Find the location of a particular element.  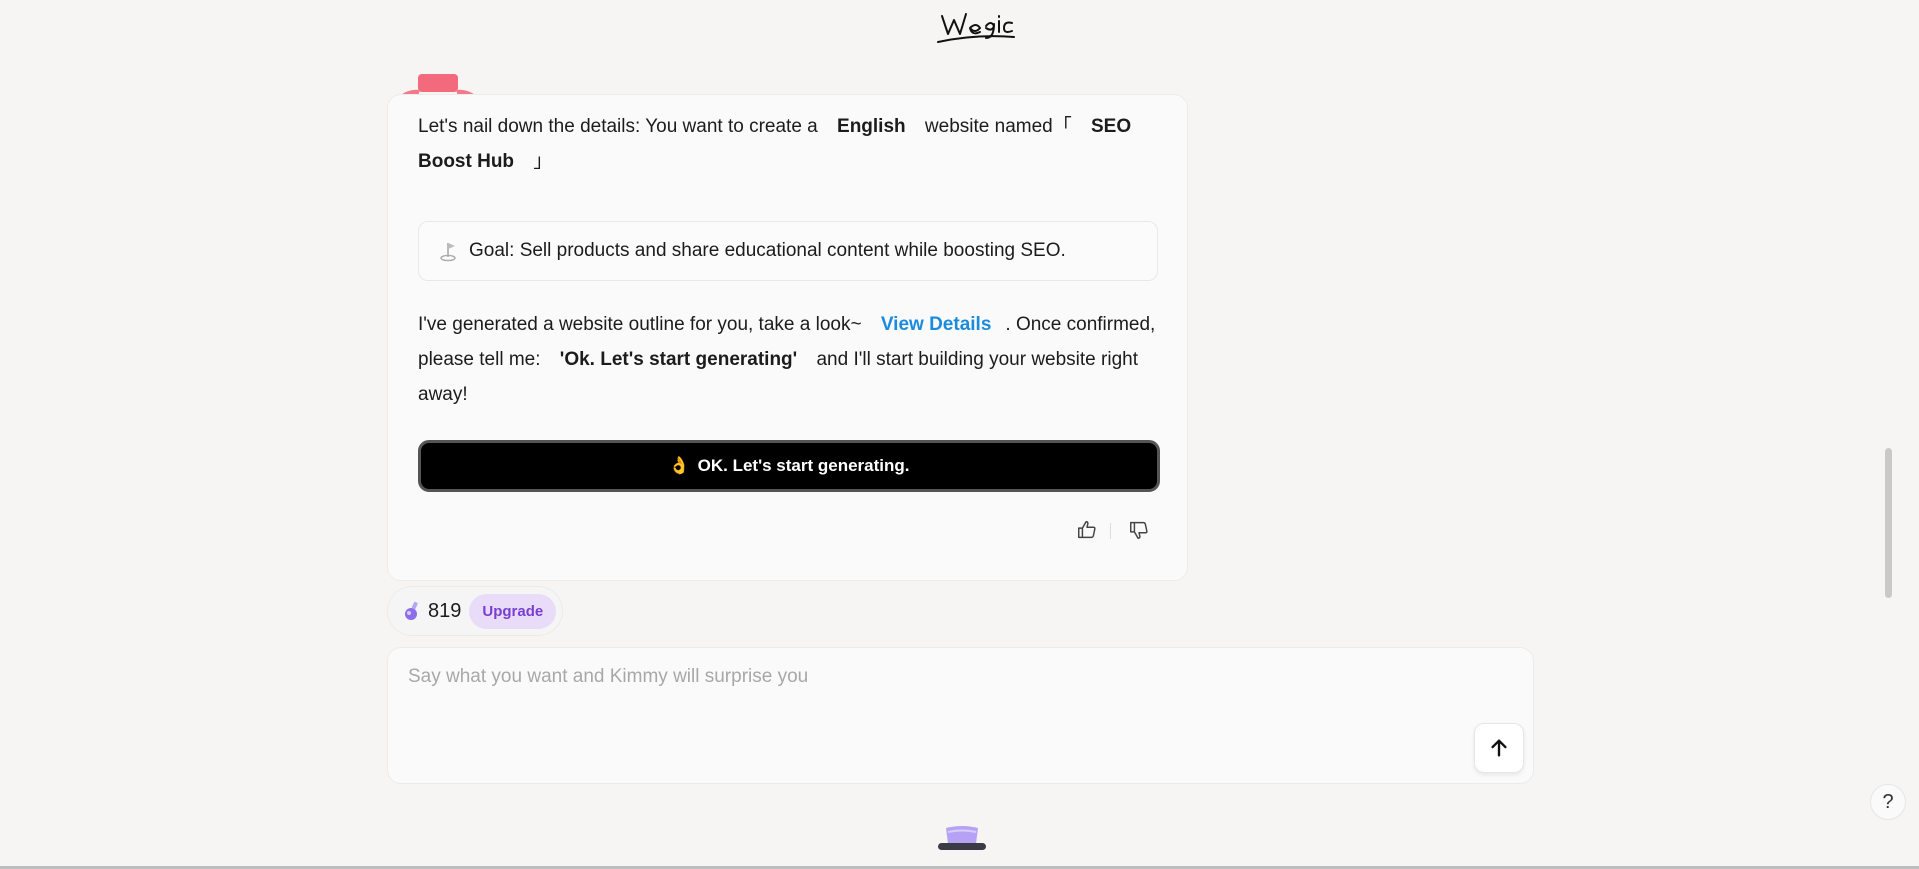

ok-hand-icon: 👌 is located at coordinates (679, 465).